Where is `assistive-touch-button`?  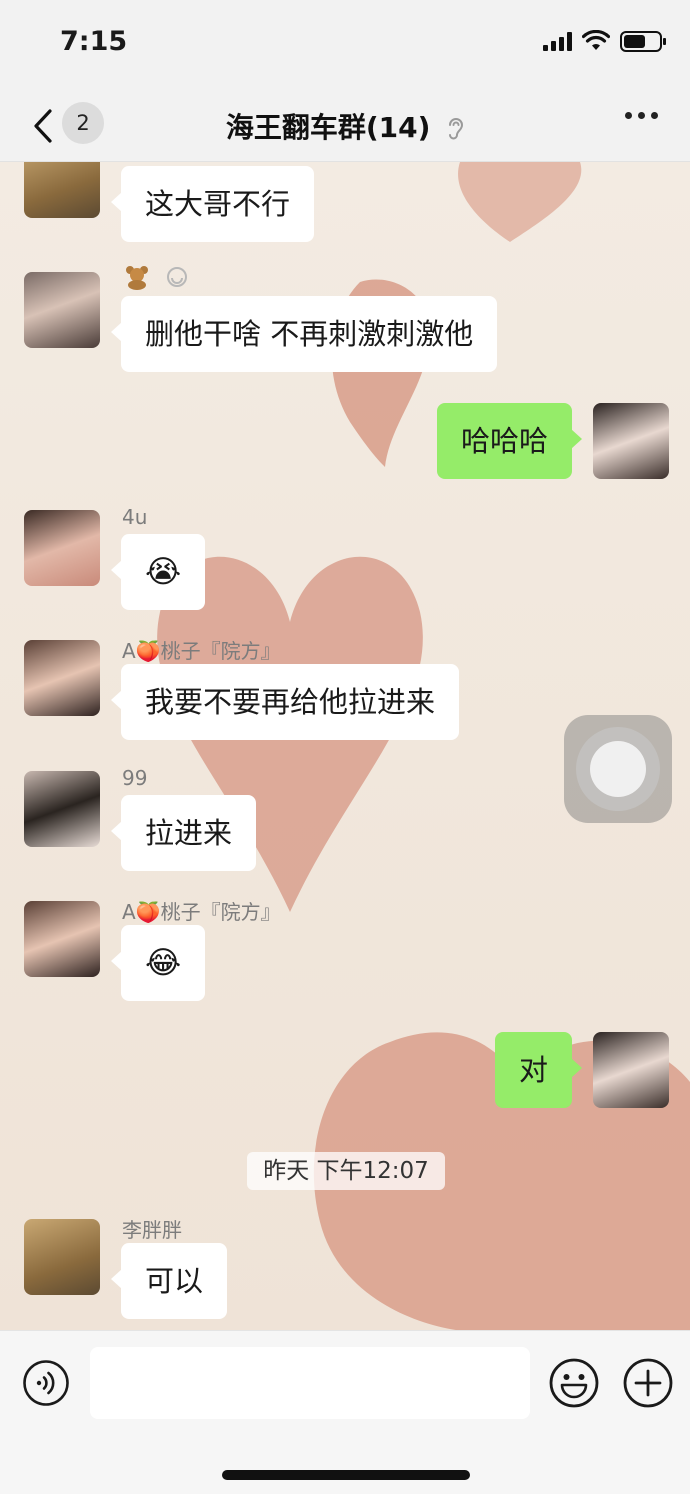
assistive-touch-button is located at coordinates (618, 769).